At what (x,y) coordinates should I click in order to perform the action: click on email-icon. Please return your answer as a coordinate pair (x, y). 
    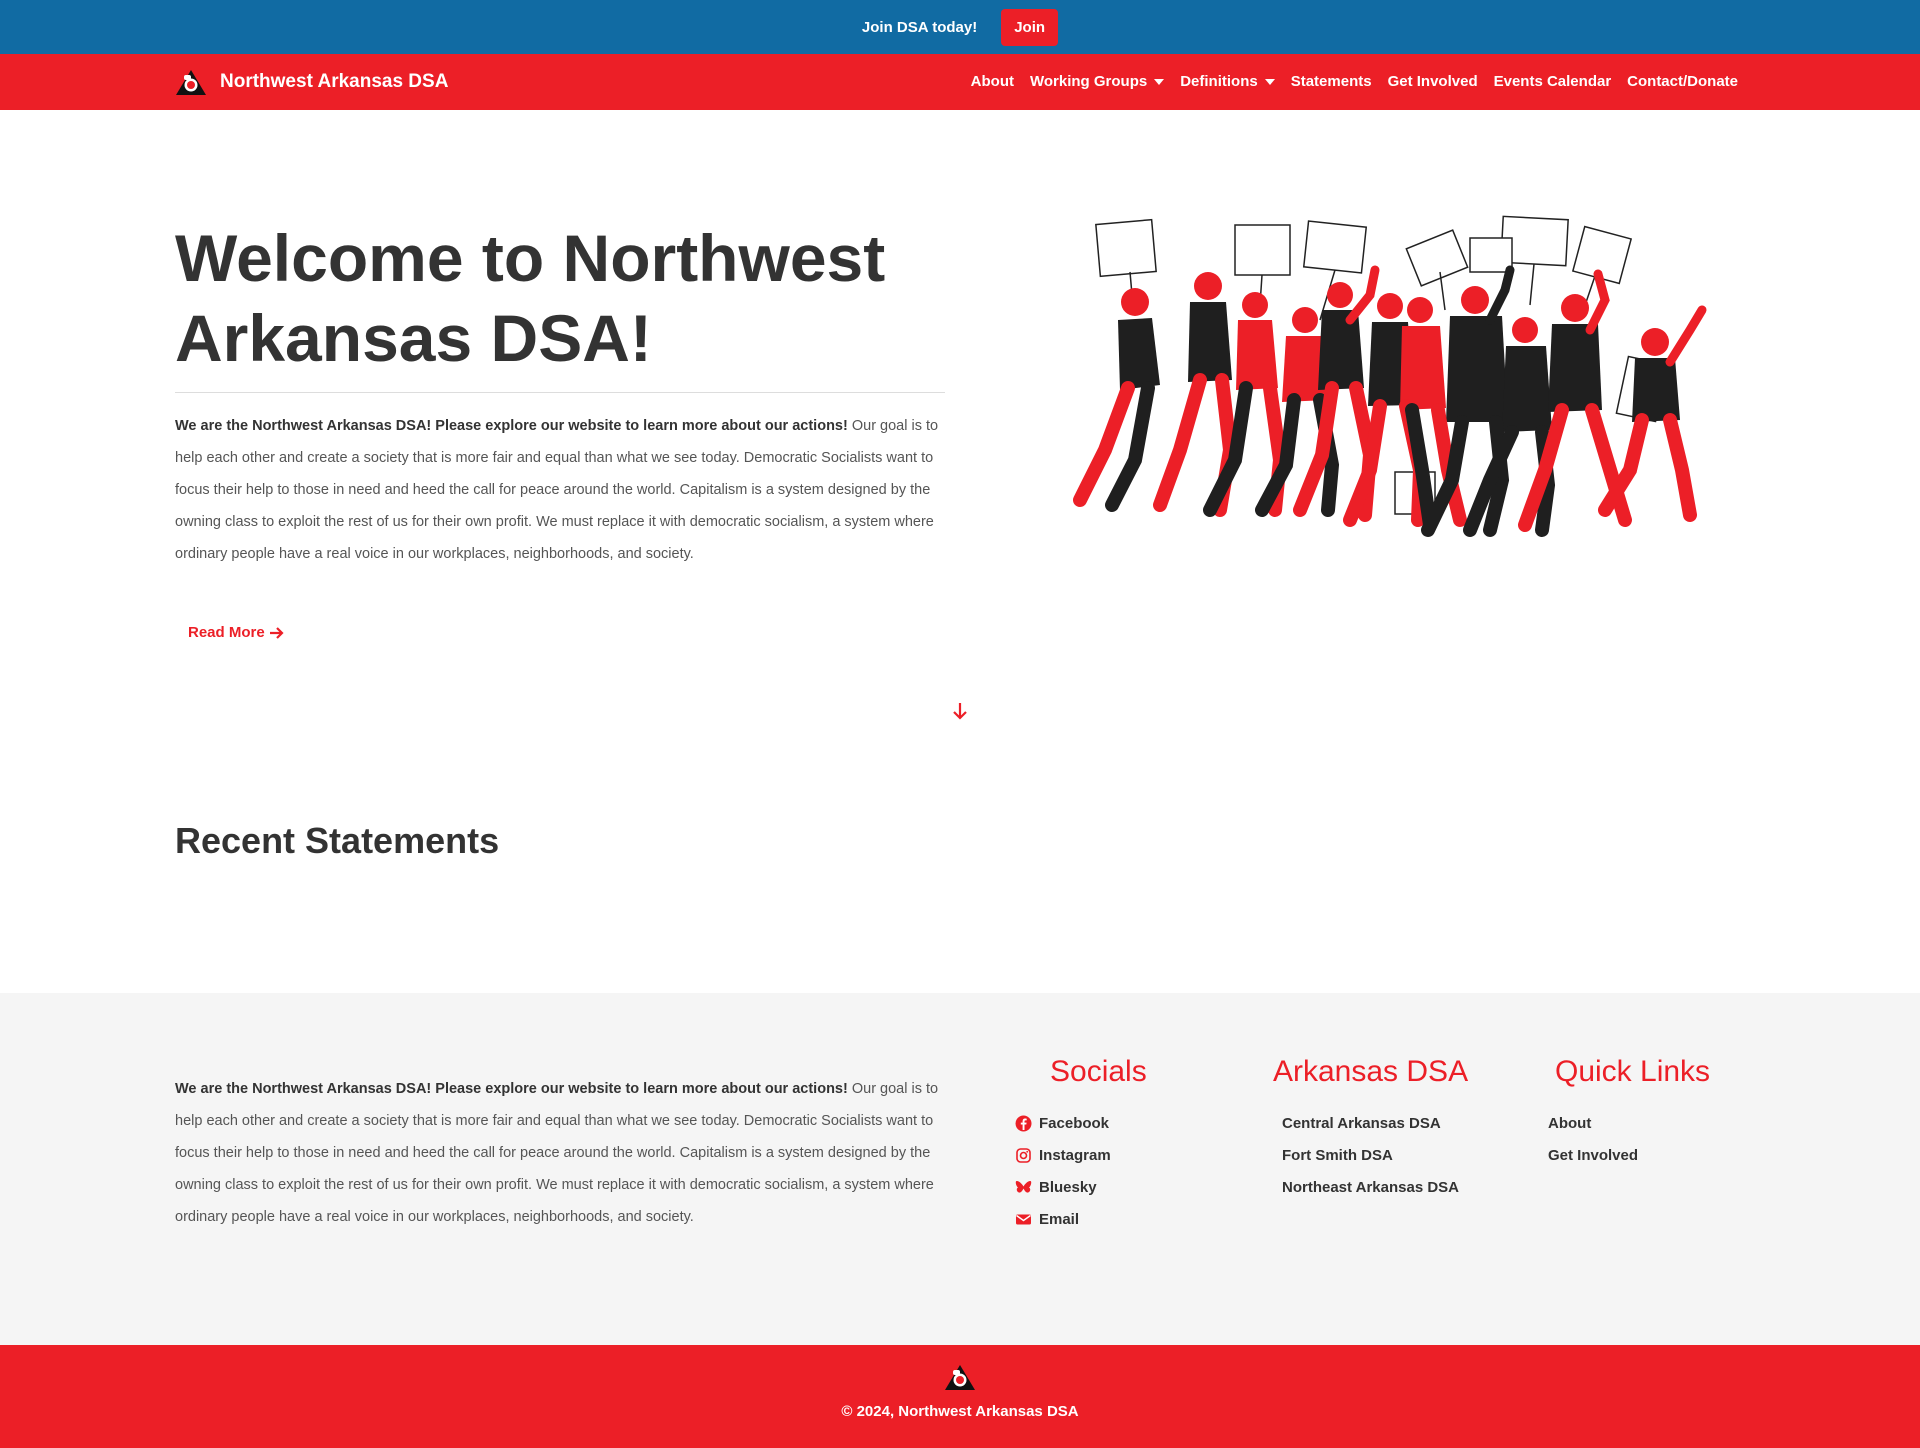
    Looking at the image, I should click on (1023, 1219).